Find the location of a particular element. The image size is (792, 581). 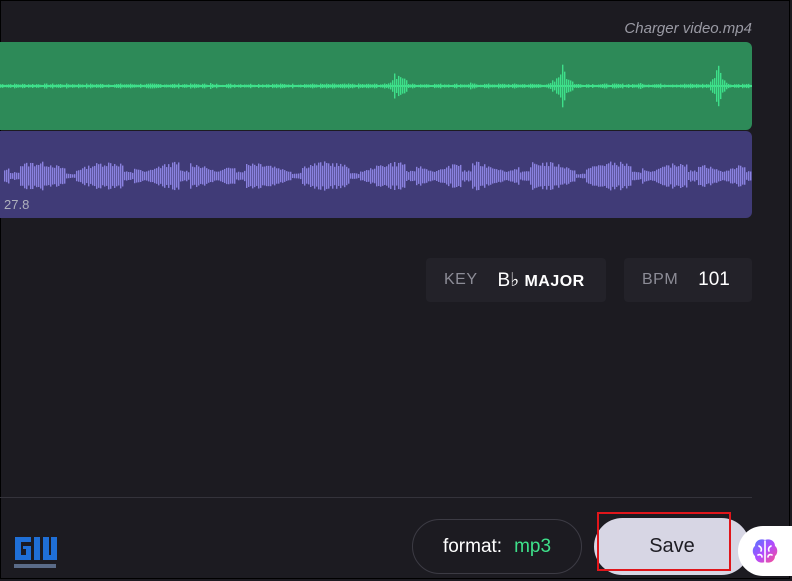

key-note: B♭ is located at coordinates (508, 280).